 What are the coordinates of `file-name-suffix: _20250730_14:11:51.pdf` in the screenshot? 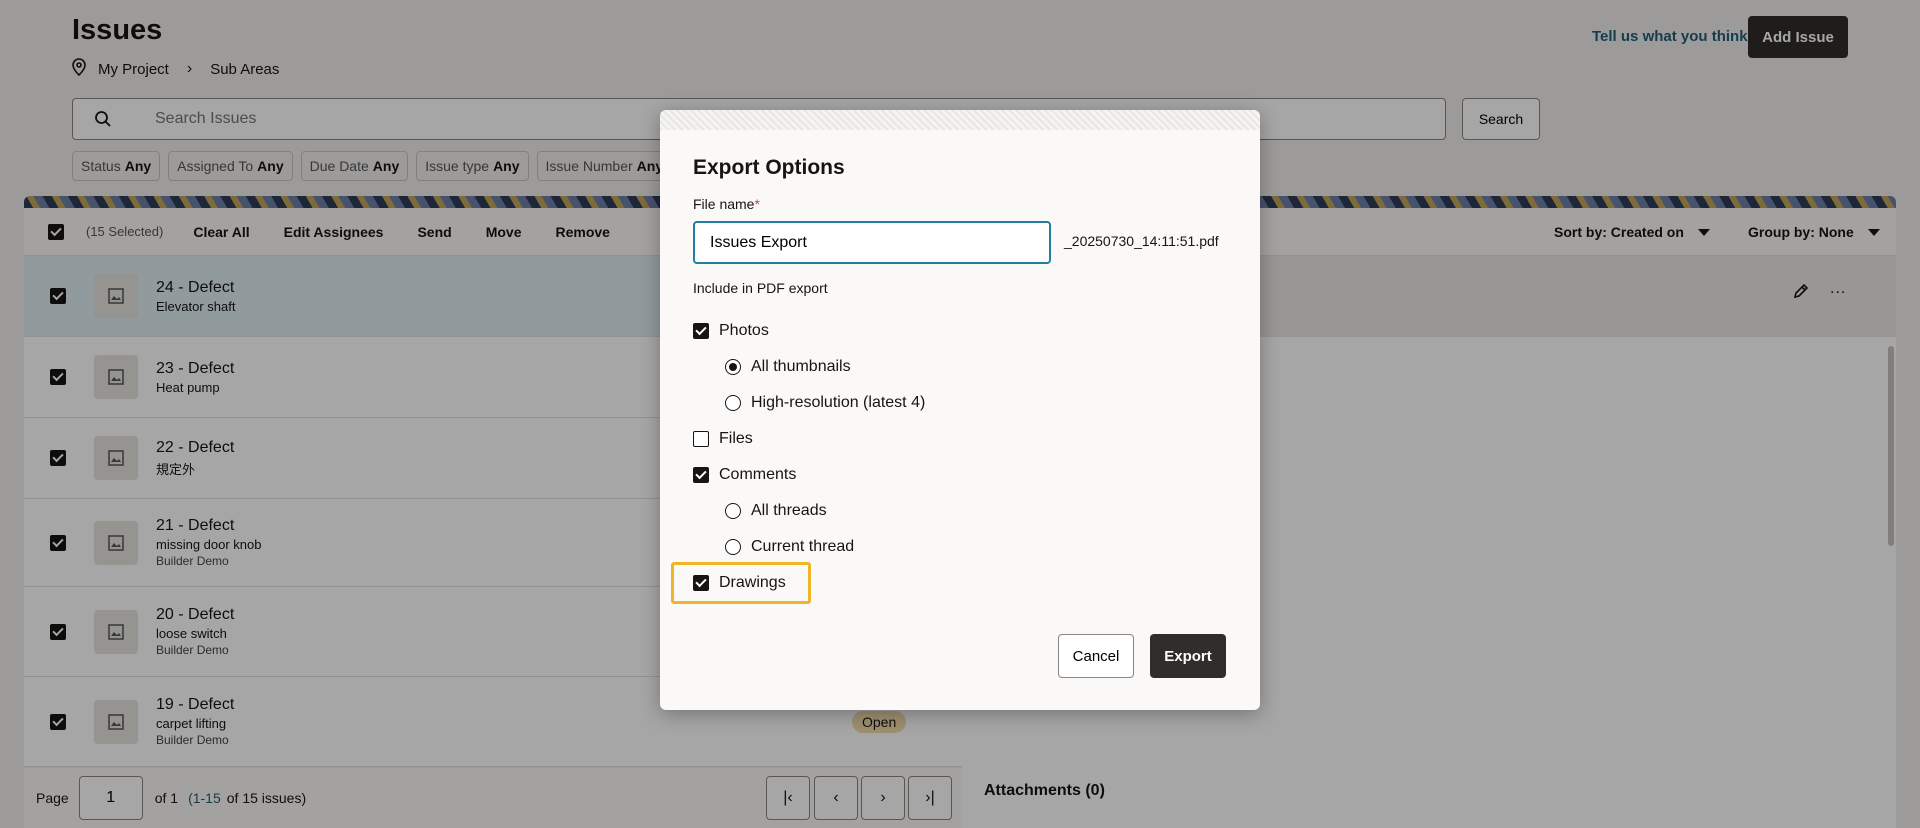 It's located at (1141, 241).